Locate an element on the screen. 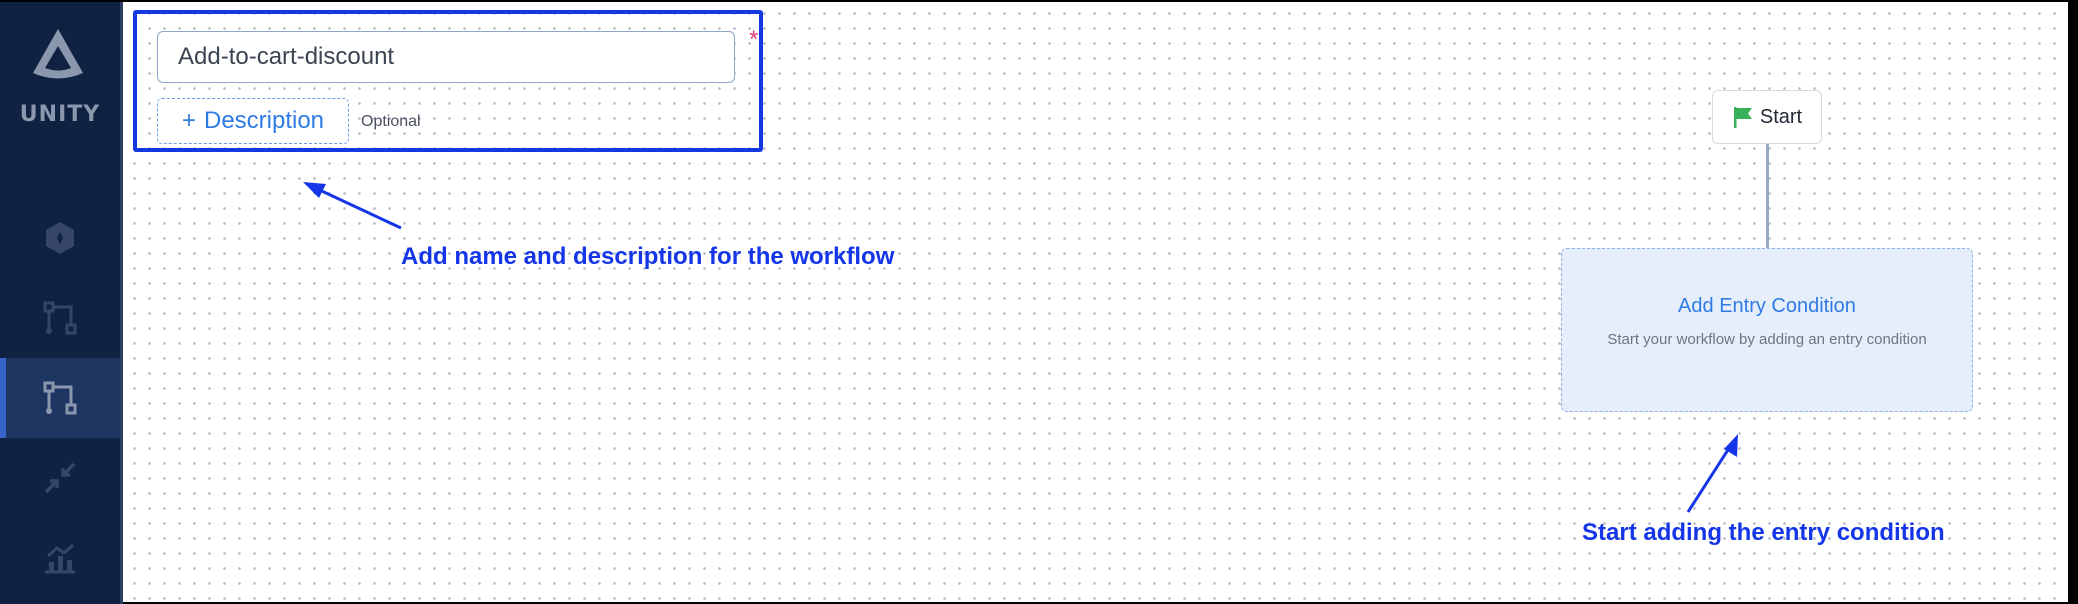 The width and height of the screenshot is (2078, 604). unity-logo-icon is located at coordinates (58, 54).